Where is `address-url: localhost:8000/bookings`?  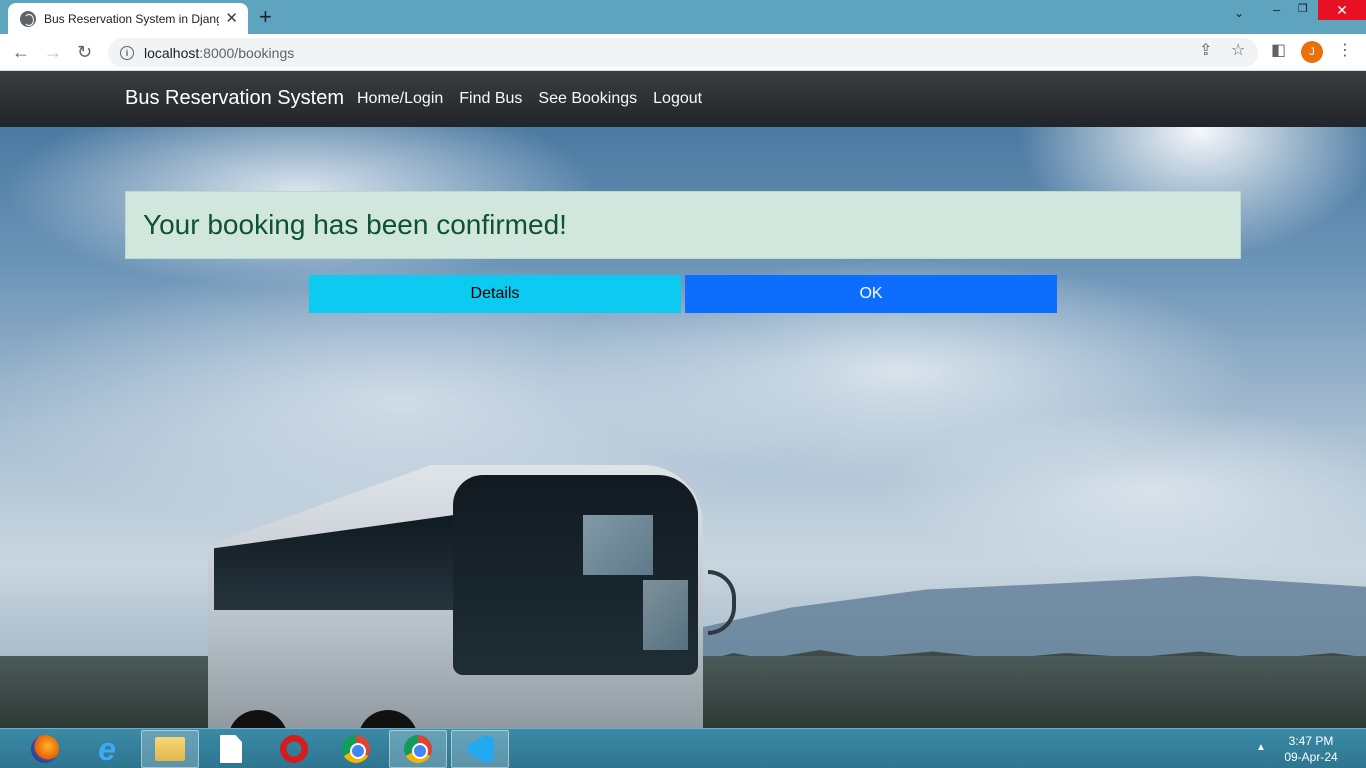 address-url: localhost:8000/bookings is located at coordinates (219, 53).